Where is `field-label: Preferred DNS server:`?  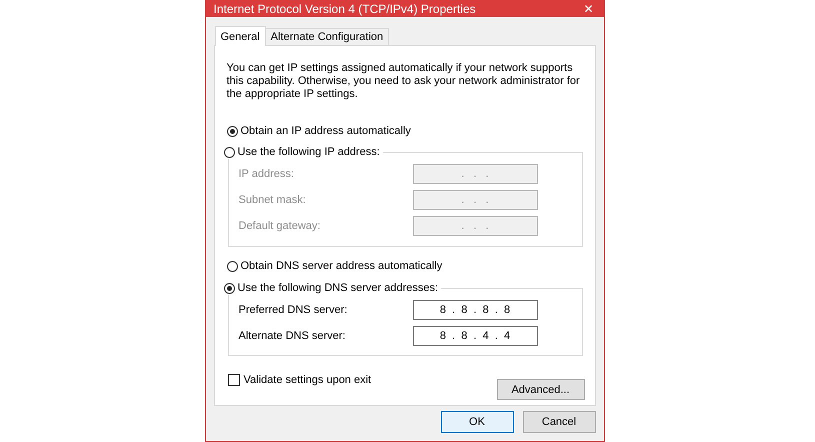 field-label: Preferred DNS server: is located at coordinates (293, 310).